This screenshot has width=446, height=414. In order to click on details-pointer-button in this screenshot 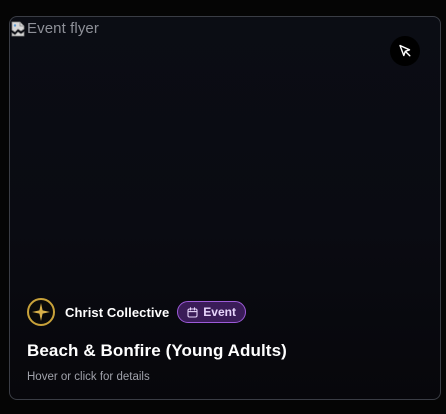, I will do `click(405, 51)`.